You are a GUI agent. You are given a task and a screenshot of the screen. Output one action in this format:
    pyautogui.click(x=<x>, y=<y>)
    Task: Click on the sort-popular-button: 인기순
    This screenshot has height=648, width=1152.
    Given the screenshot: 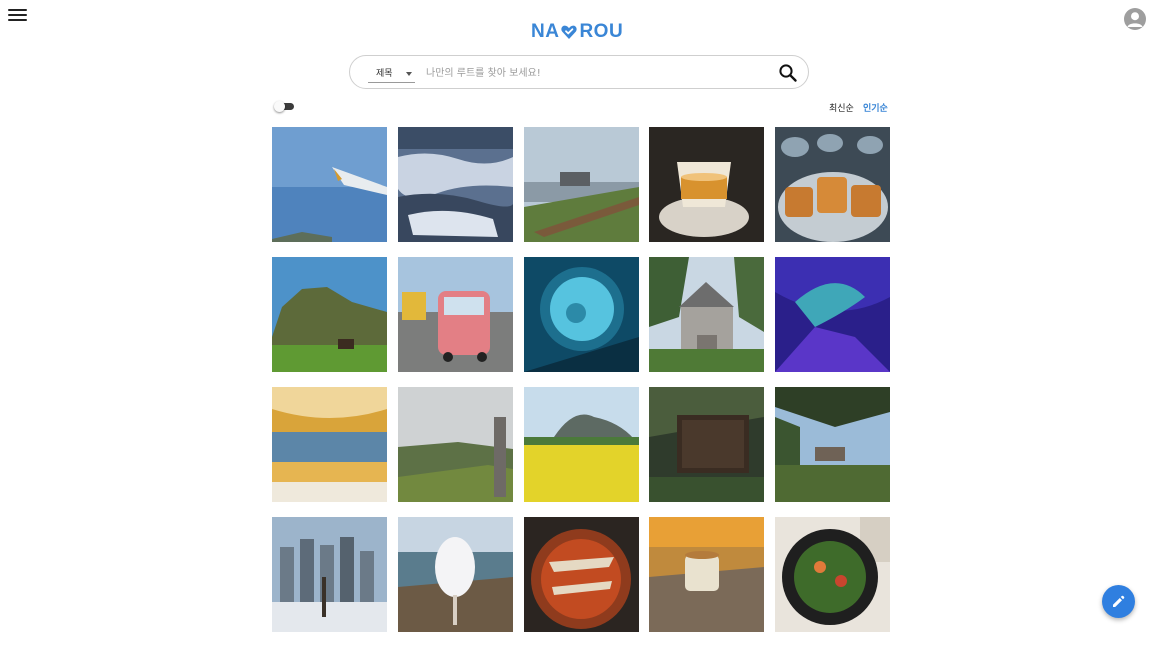 What is the action you would take?
    pyautogui.click(x=875, y=107)
    